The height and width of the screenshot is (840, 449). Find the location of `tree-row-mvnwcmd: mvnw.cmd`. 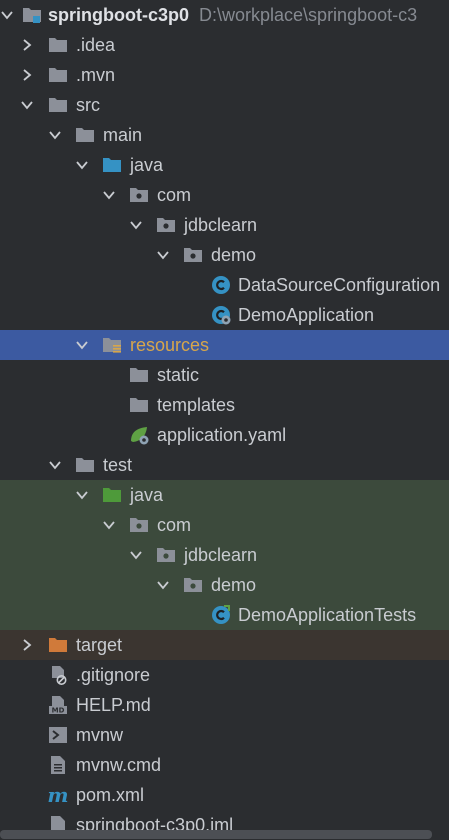

tree-row-mvnwcmd: mvnw.cmd is located at coordinates (224, 765).